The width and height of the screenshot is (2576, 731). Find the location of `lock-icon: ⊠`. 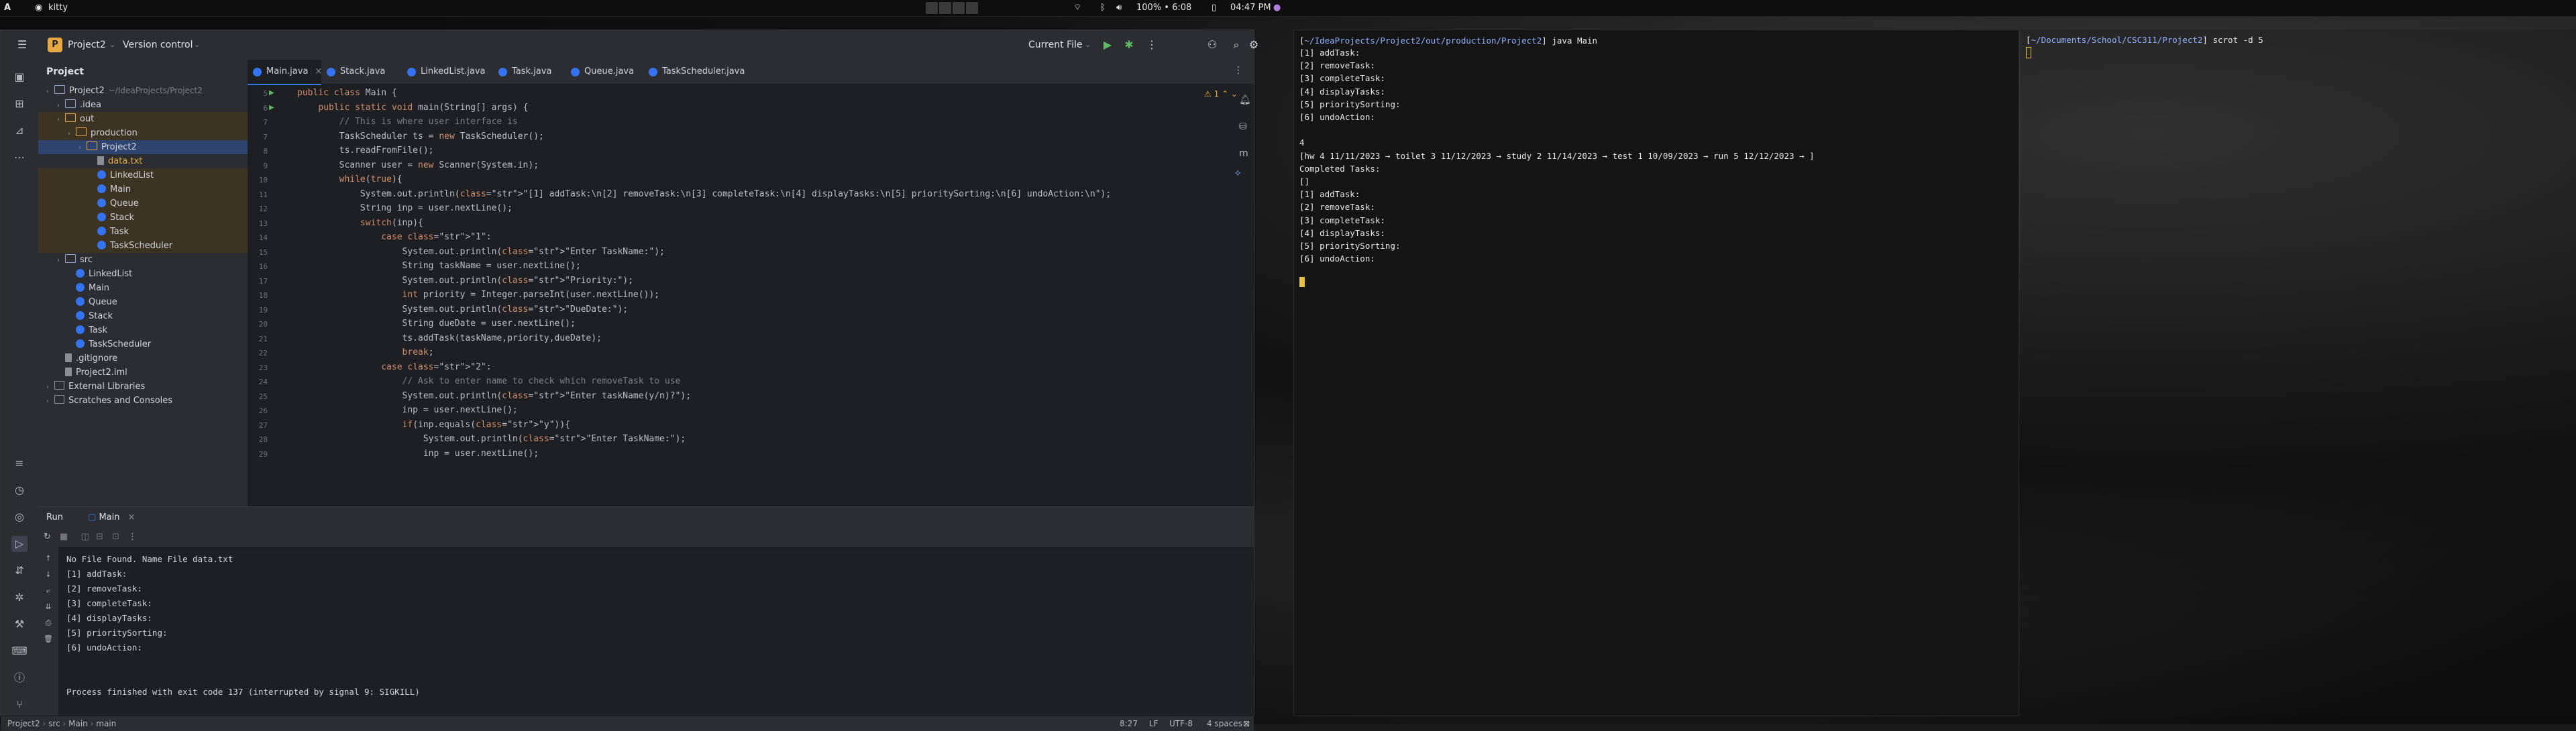

lock-icon: ⊠ is located at coordinates (1246, 723).